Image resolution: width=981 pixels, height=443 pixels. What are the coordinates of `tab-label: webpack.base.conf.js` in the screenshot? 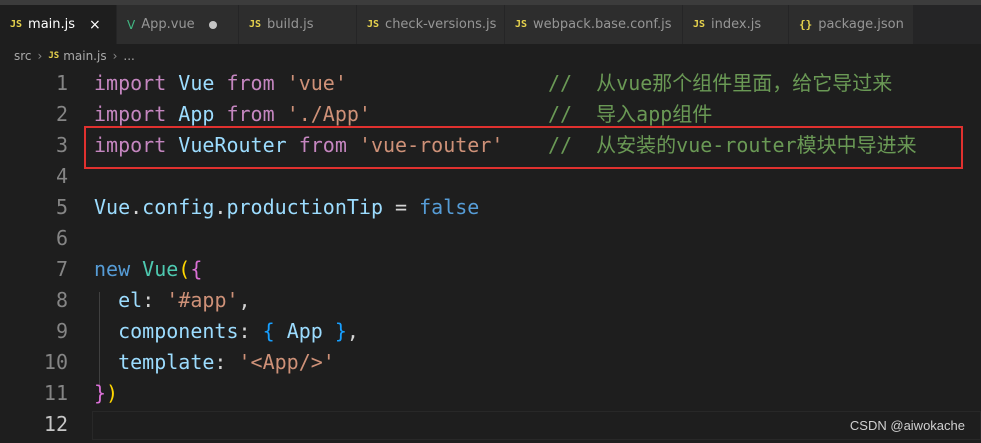 It's located at (602, 24).